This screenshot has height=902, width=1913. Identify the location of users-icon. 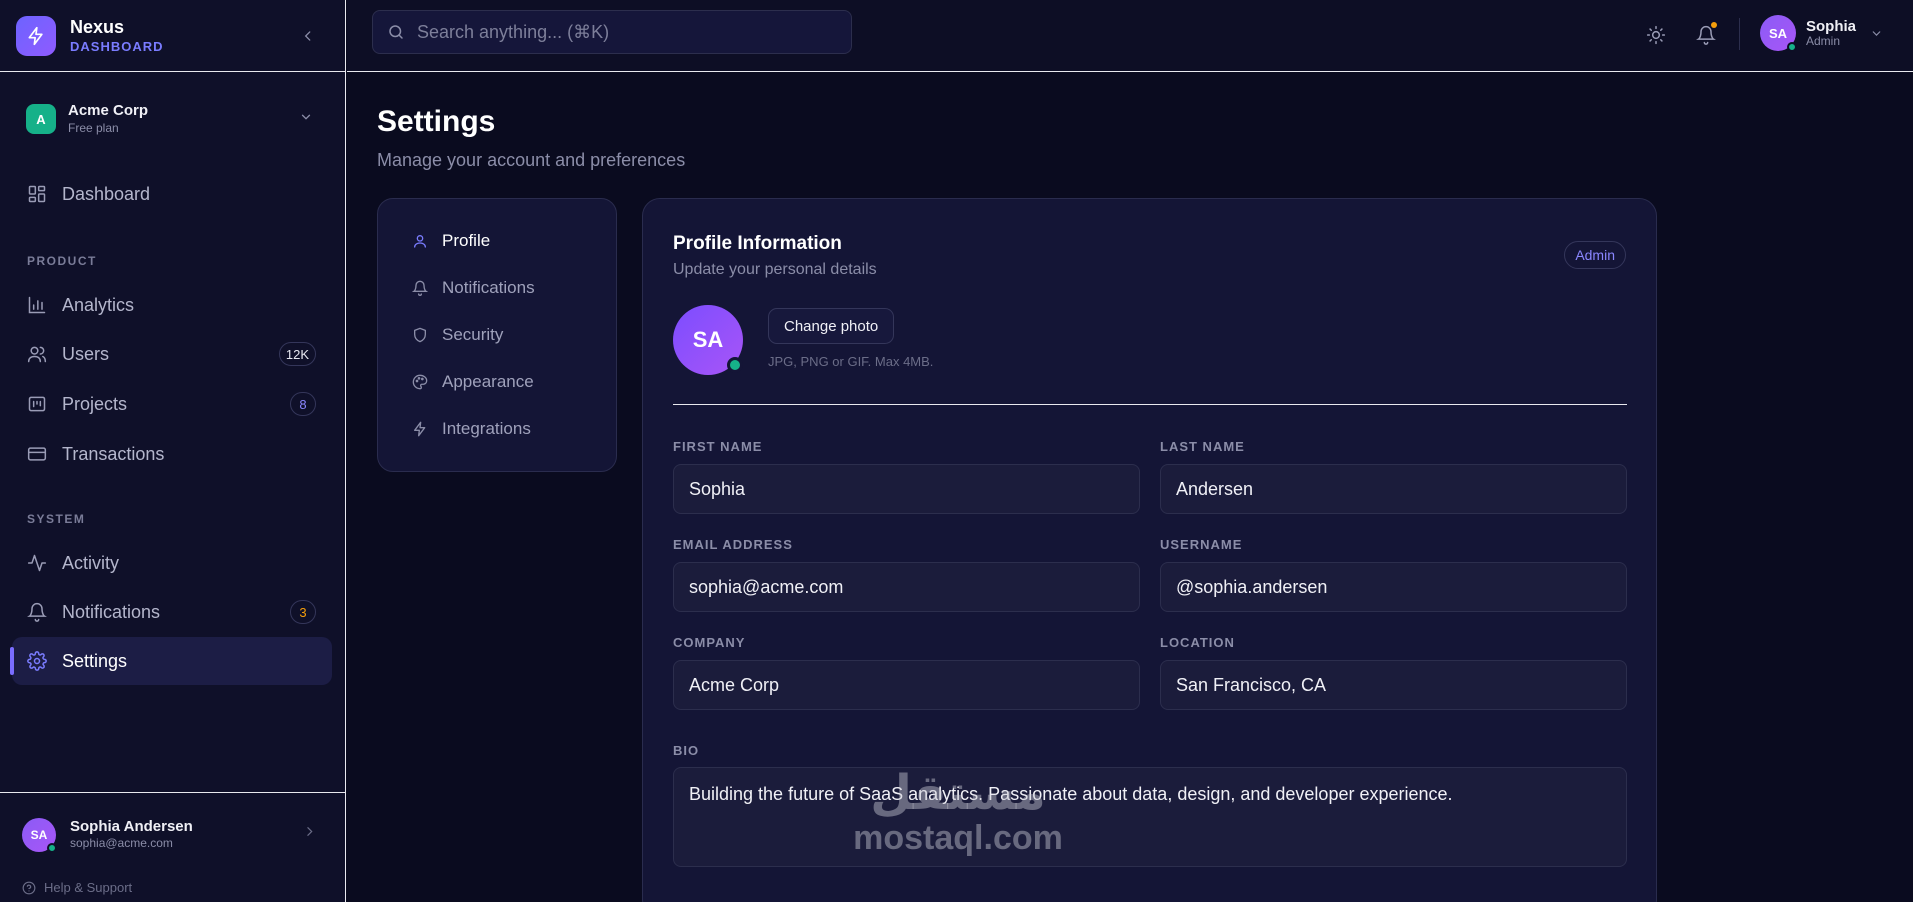
(37, 354).